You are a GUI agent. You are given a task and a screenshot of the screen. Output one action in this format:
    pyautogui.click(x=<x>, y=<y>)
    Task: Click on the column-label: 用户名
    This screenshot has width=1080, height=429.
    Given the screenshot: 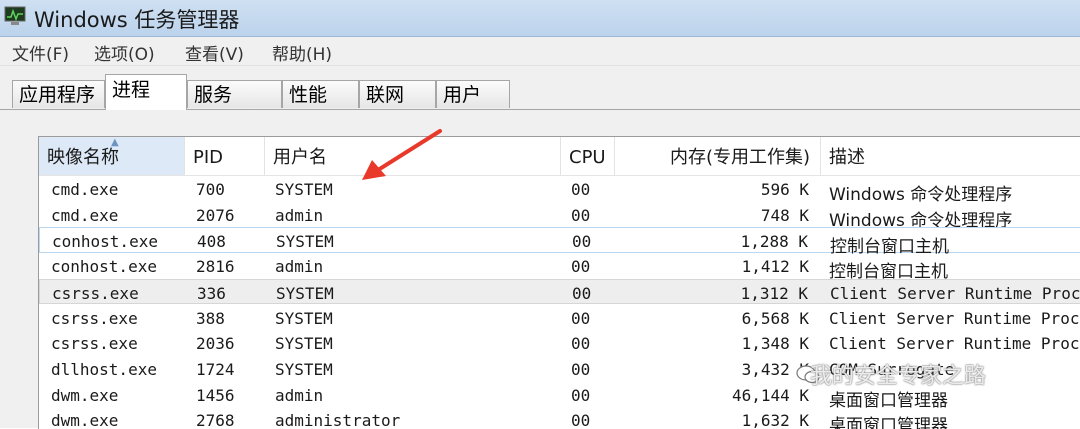 What is the action you would take?
    pyautogui.click(x=300, y=157)
    